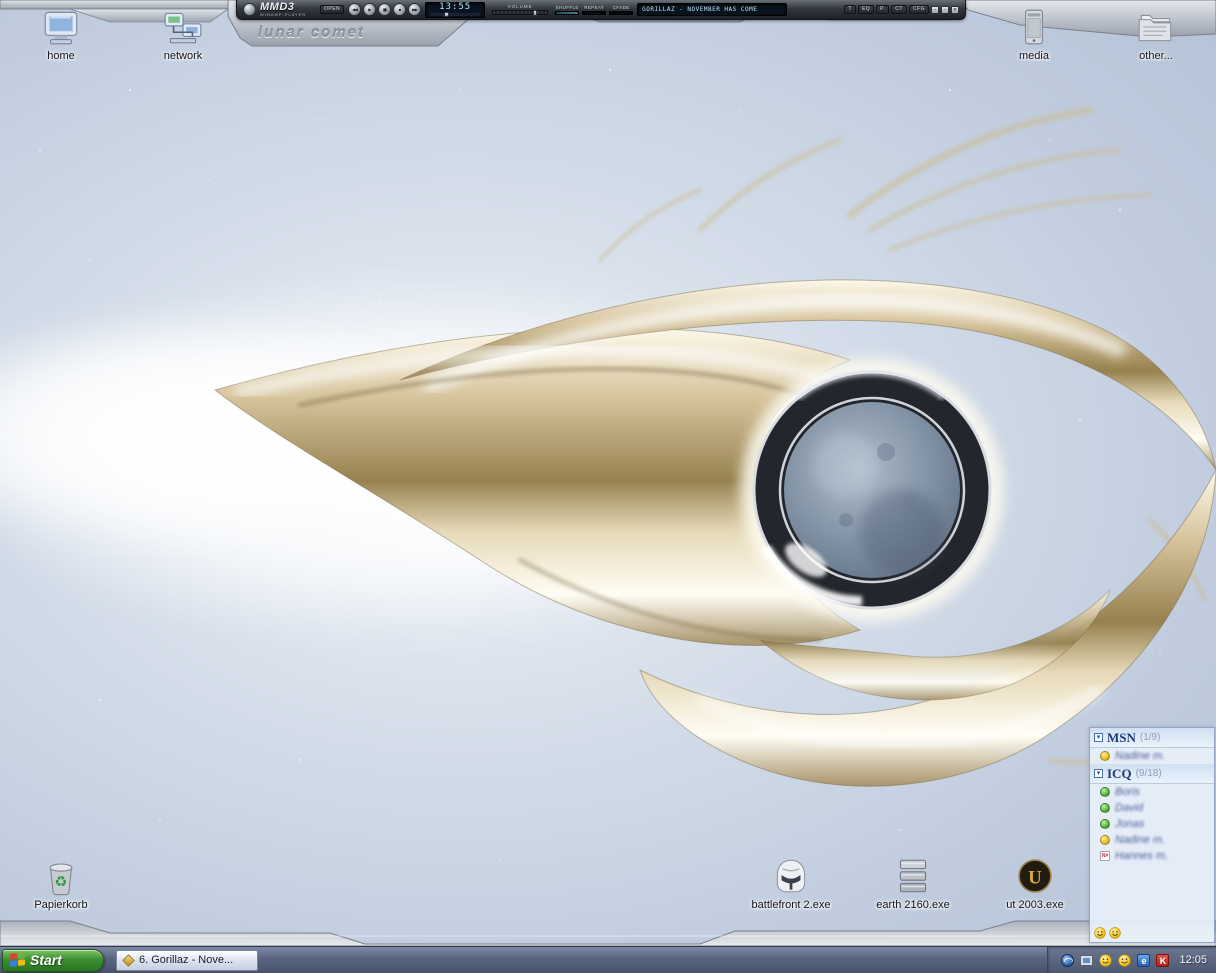 The width and height of the screenshot is (1216, 973). I want to click on desktop-icon-home: home, so click(61, 34).